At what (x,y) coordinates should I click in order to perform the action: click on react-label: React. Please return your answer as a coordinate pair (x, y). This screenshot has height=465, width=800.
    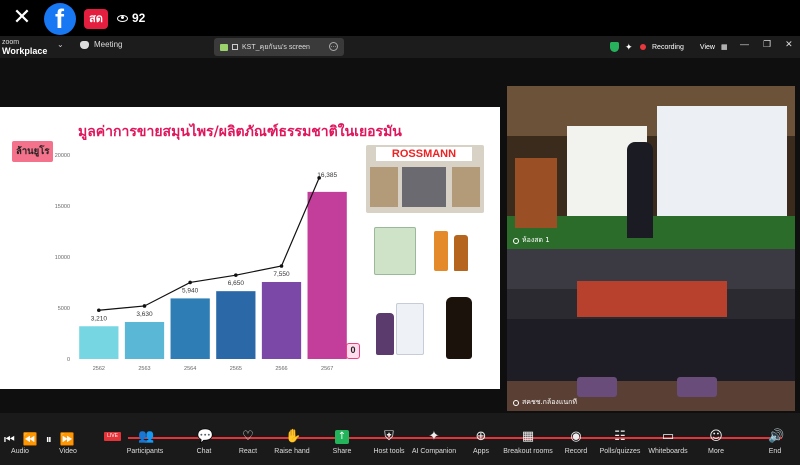
    Looking at the image, I should click on (248, 451).